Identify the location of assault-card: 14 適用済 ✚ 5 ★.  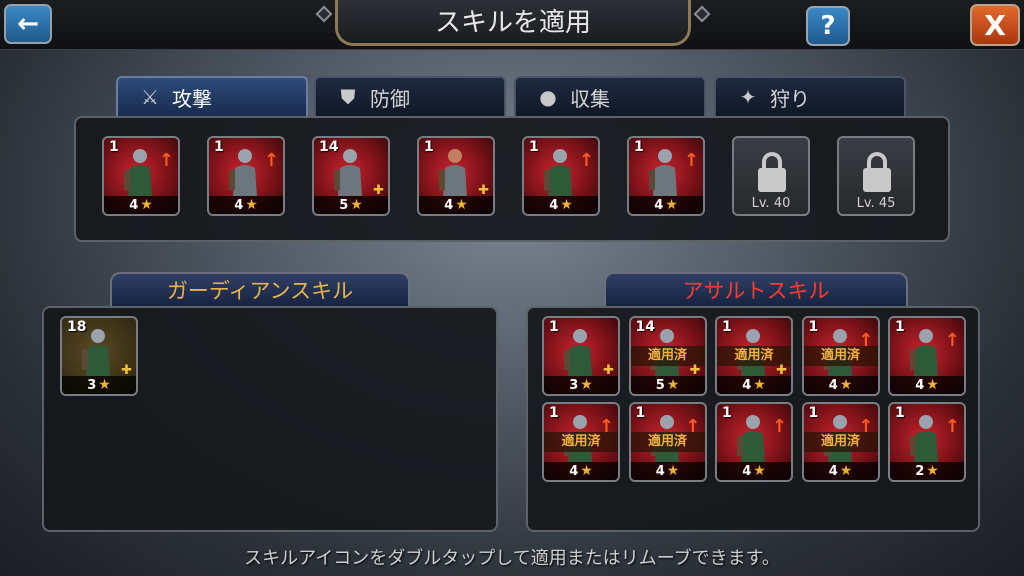
(667, 356).